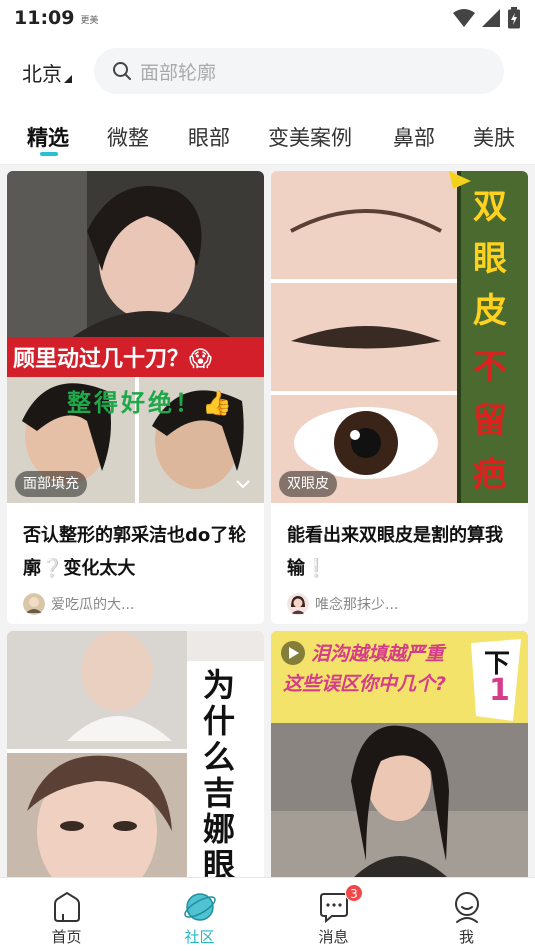 Image resolution: width=535 pixels, height=951 pixels. I want to click on nav-label: 我, so click(466, 937).